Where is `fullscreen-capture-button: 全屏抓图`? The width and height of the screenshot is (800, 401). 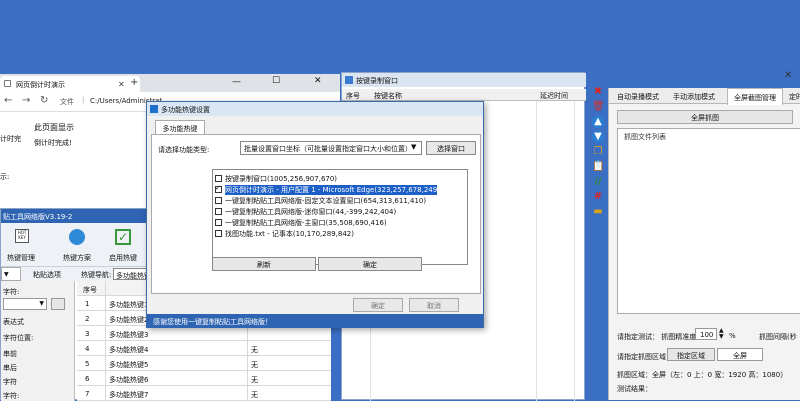 fullscreen-capture-button: 全屏抓图 is located at coordinates (705, 117).